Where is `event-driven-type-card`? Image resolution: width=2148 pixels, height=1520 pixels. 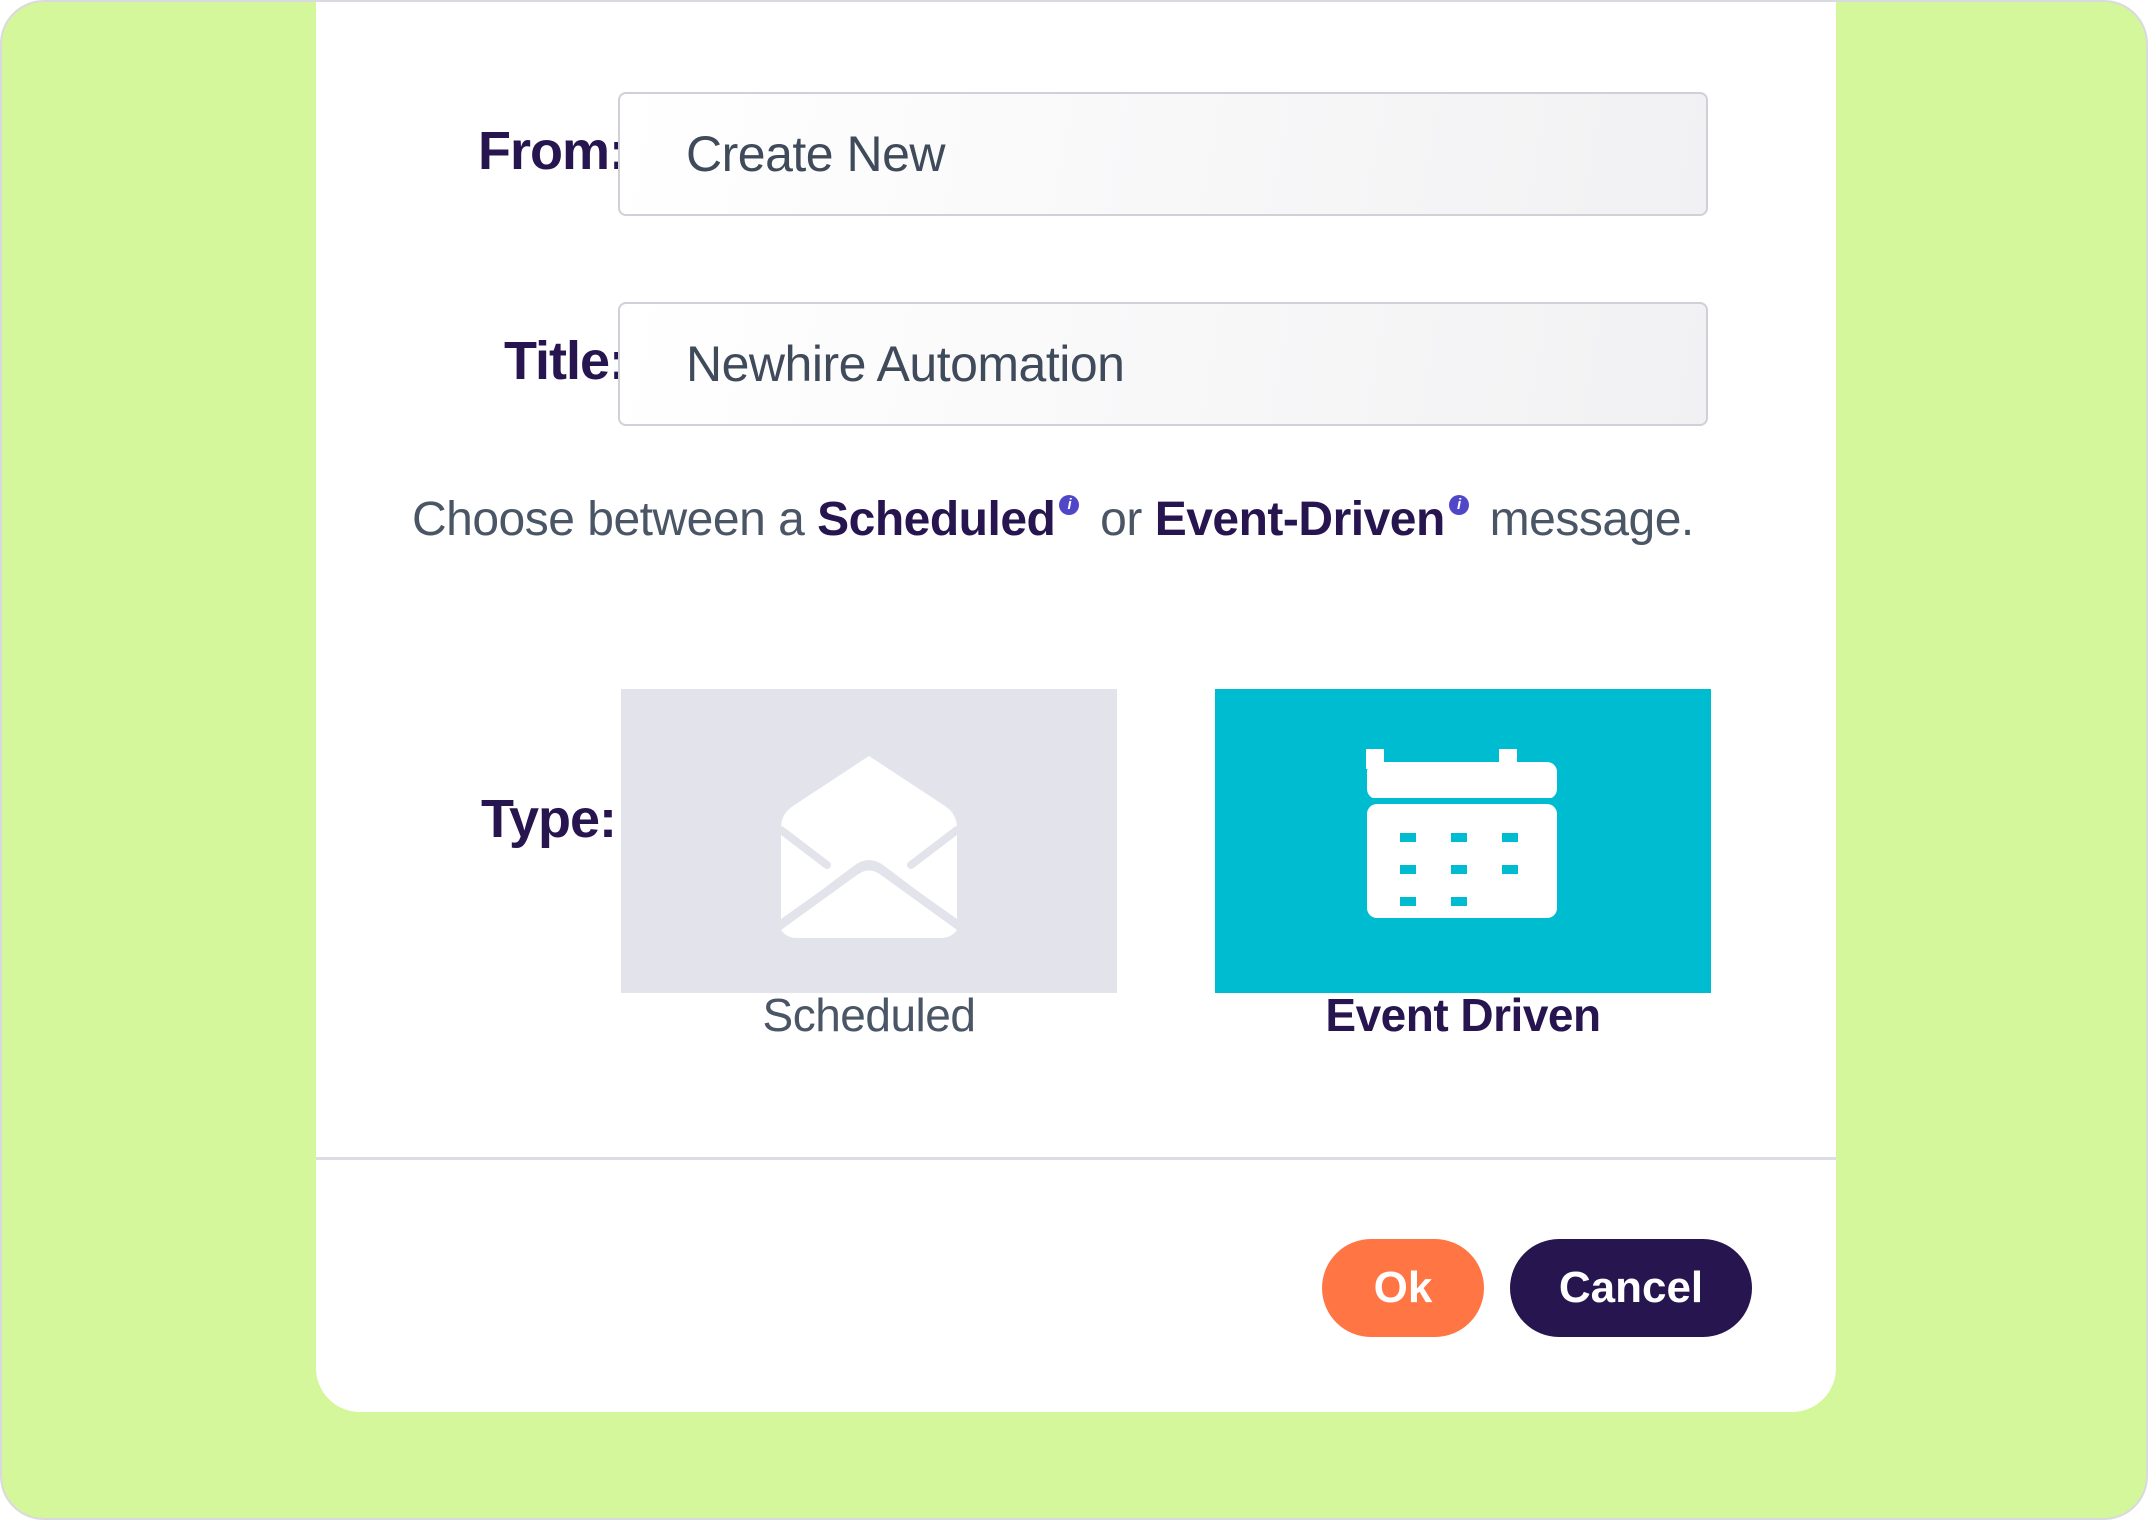 event-driven-type-card is located at coordinates (1463, 841).